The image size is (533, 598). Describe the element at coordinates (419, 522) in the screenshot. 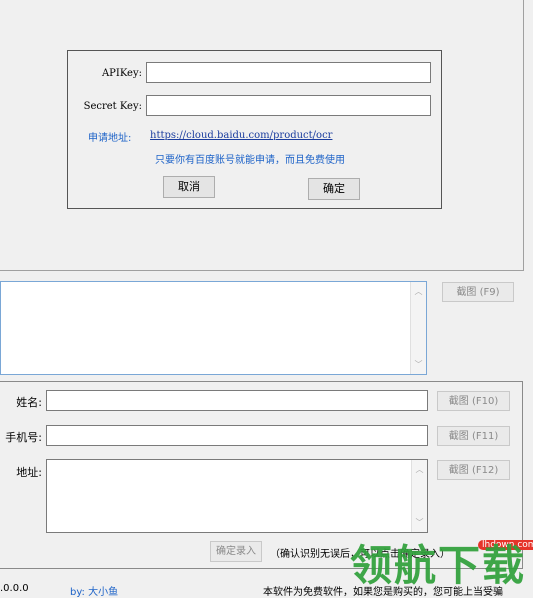

I see `address-scroll-down-icon: ﹀` at that location.